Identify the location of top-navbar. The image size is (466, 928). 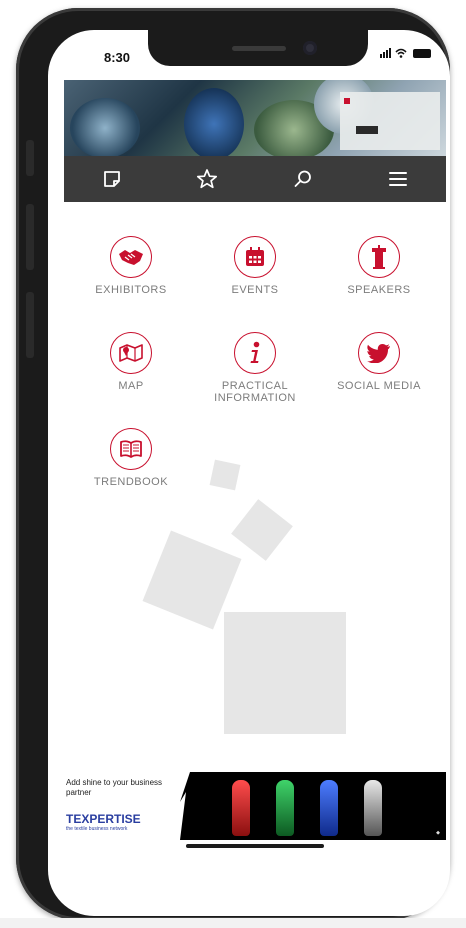
(255, 179).